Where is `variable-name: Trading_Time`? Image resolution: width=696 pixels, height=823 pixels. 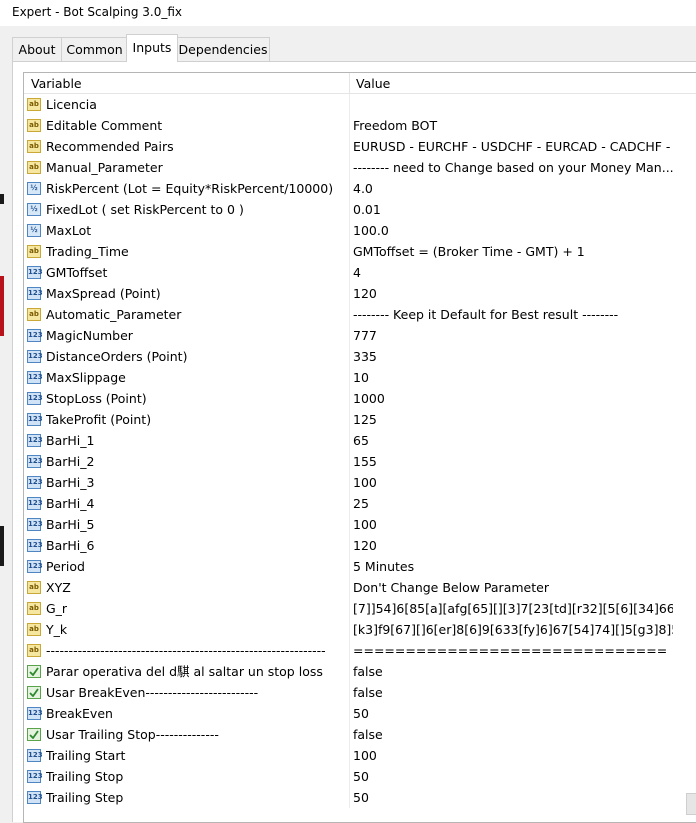 variable-name: Trading_Time is located at coordinates (87, 251).